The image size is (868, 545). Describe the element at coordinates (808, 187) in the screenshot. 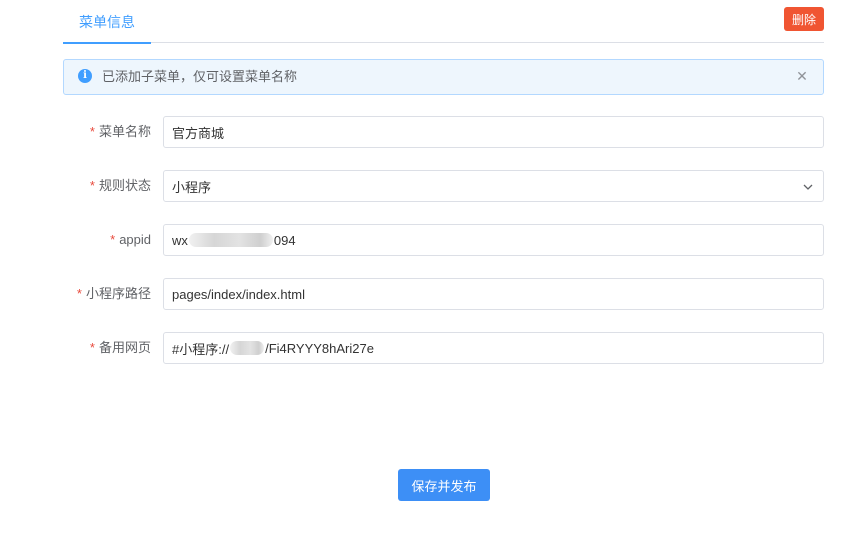

I see `chevron-down-icon` at that location.